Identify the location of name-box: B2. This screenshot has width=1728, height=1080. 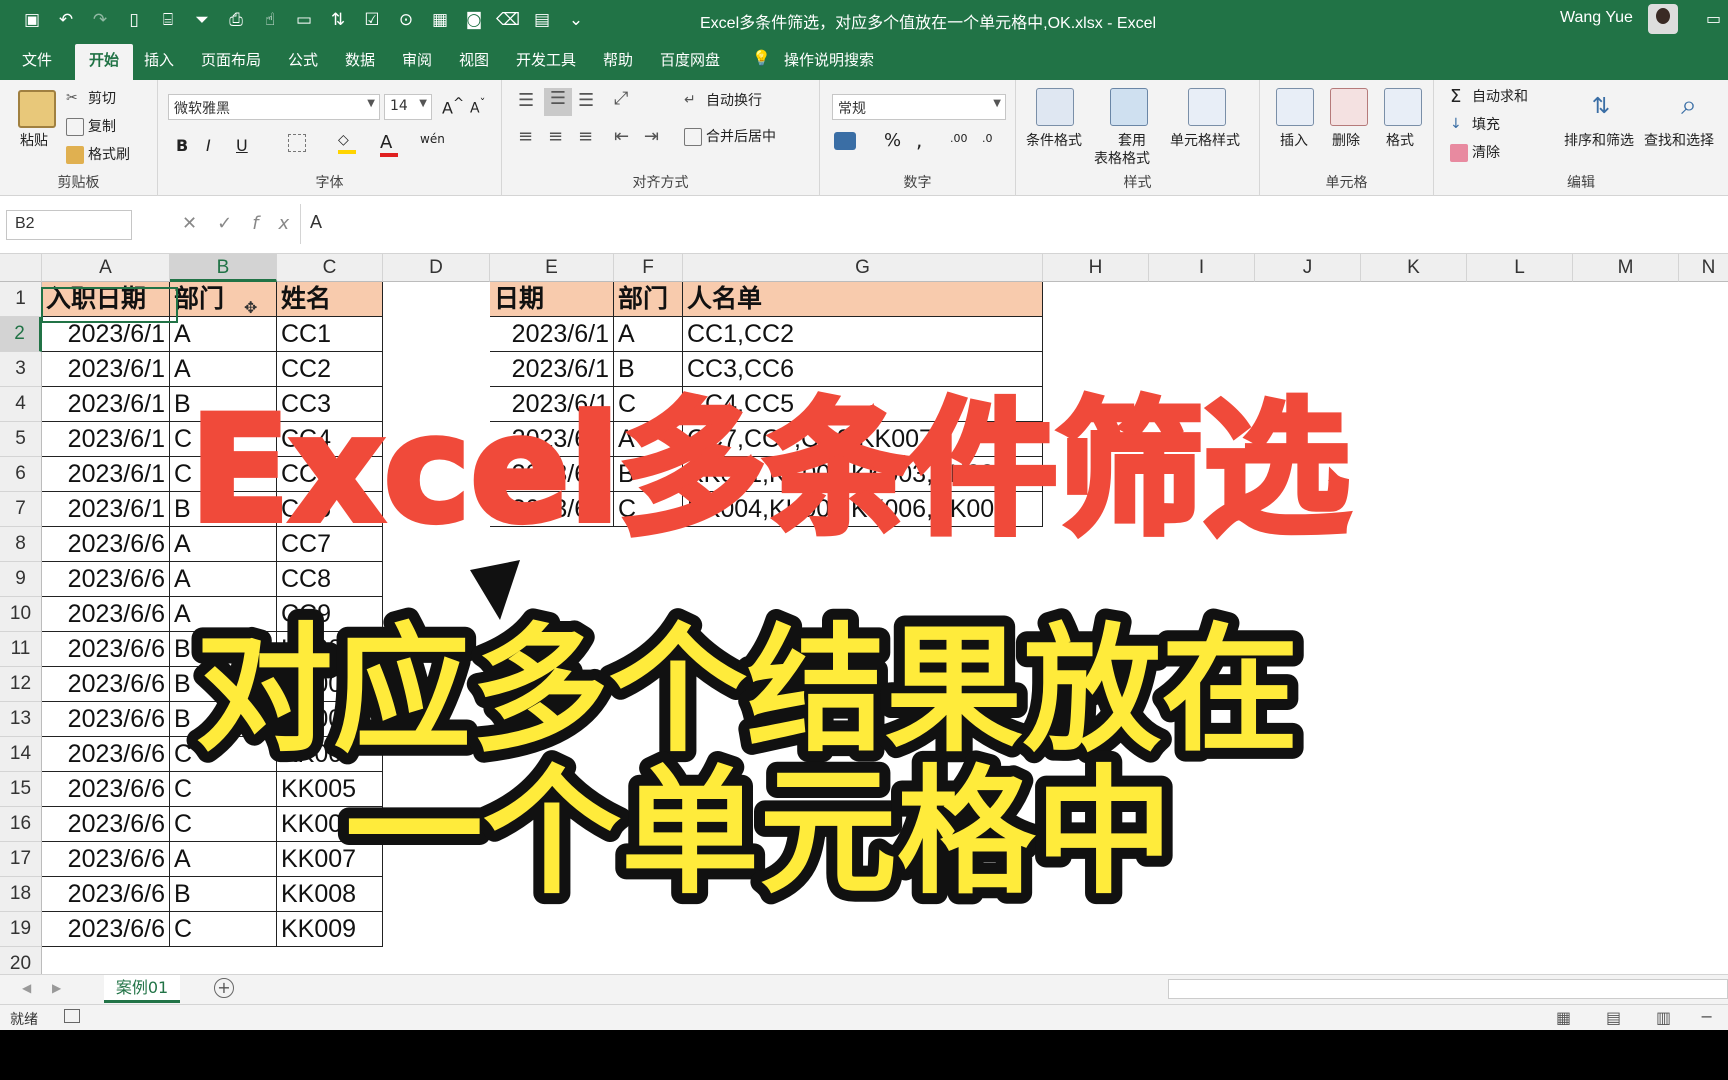
(69, 225).